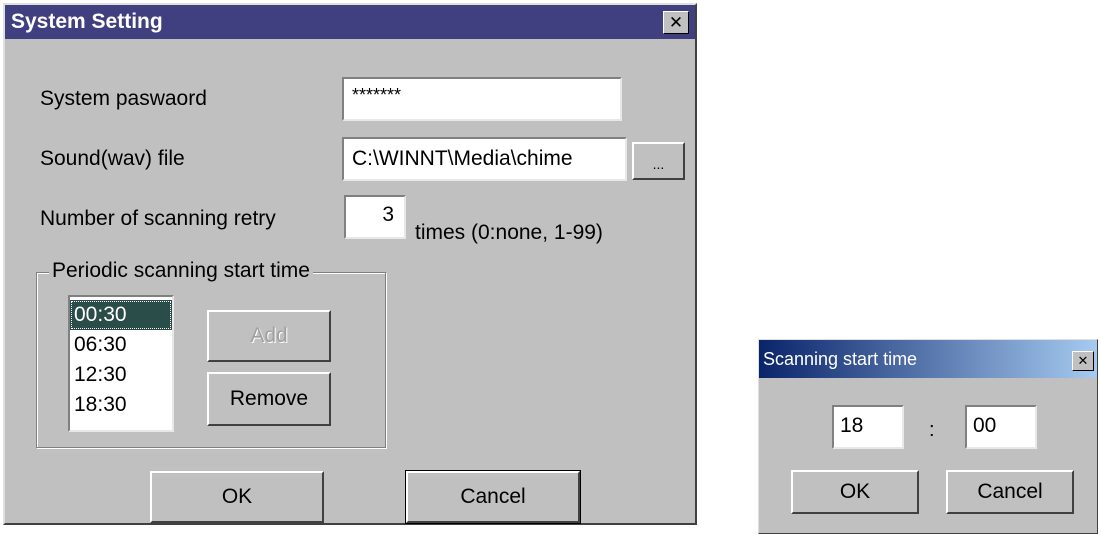 Image resolution: width=1101 pixels, height=535 pixels. What do you see at coordinates (928, 359) in the screenshot?
I see `scanning-start-time-titlebar: Scanning start time` at bounding box center [928, 359].